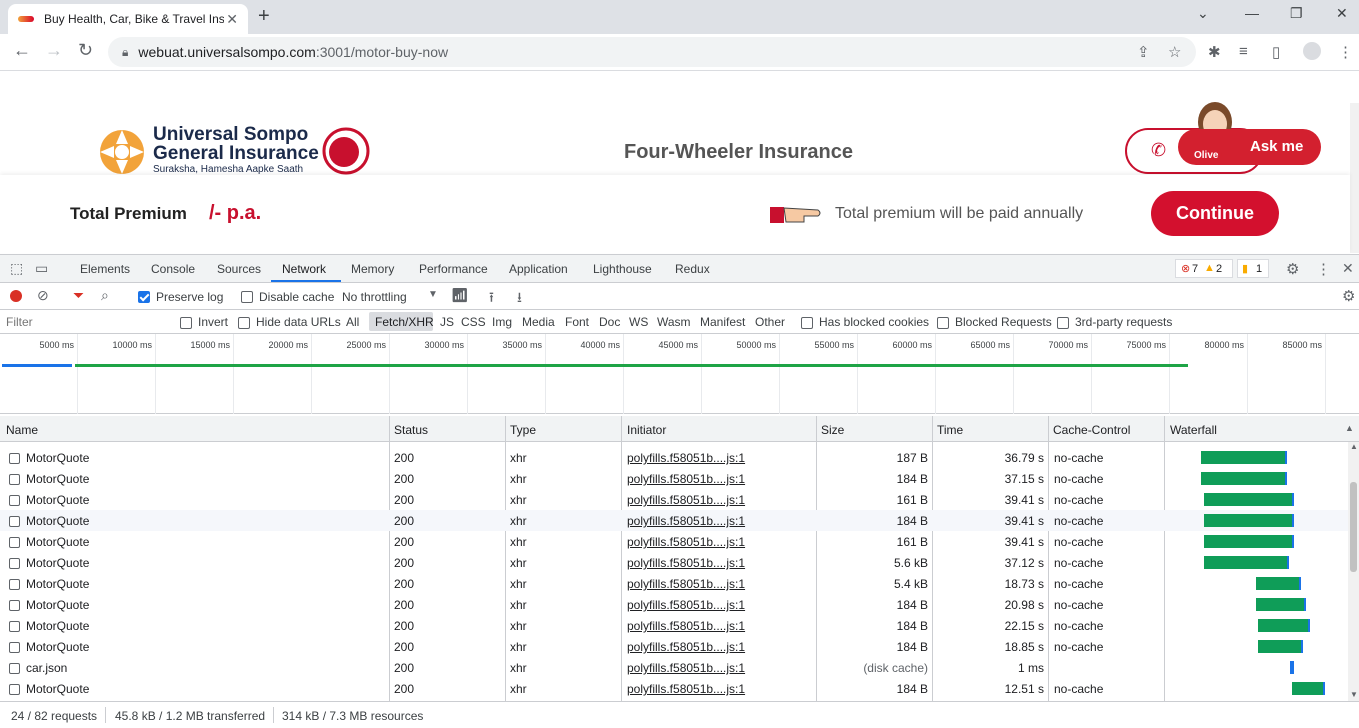 The height and width of the screenshot is (728, 1359). Describe the element at coordinates (538, 322) in the screenshot. I see `type-filter-media: Media` at that location.